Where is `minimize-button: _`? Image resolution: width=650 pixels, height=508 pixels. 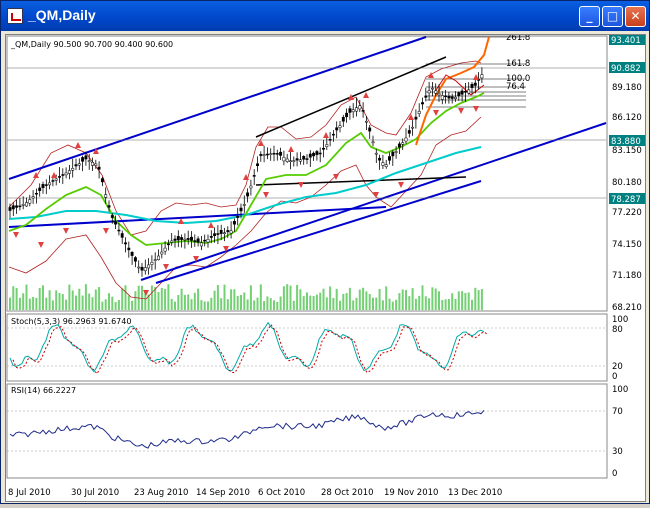 minimize-button: _ is located at coordinates (589, 16).